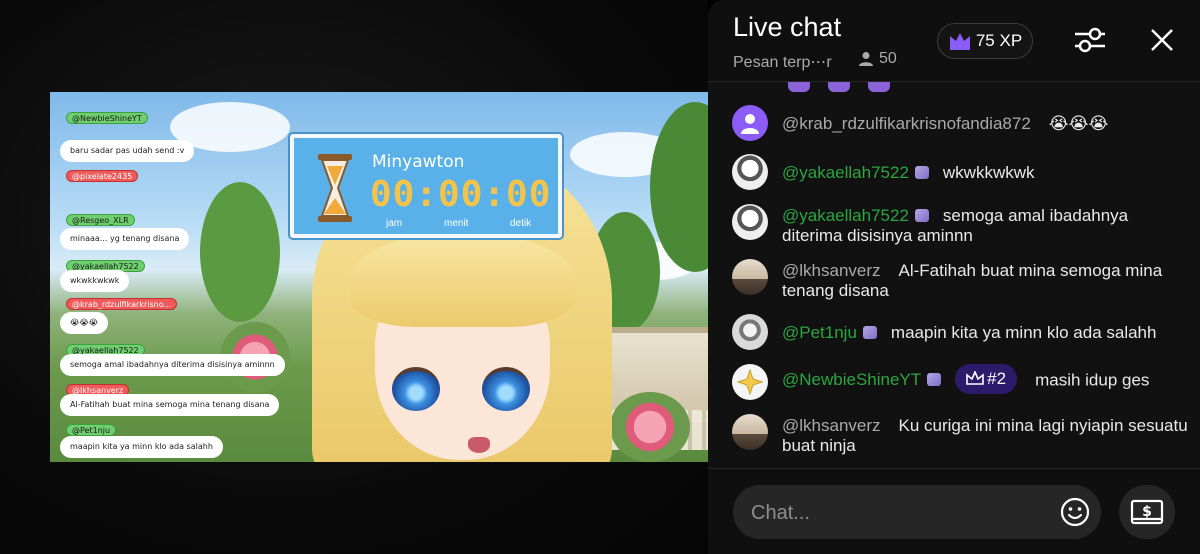 This screenshot has width=1200, height=554. Describe the element at coordinates (787, 27) in the screenshot. I see `chat-title: Live chat` at that location.